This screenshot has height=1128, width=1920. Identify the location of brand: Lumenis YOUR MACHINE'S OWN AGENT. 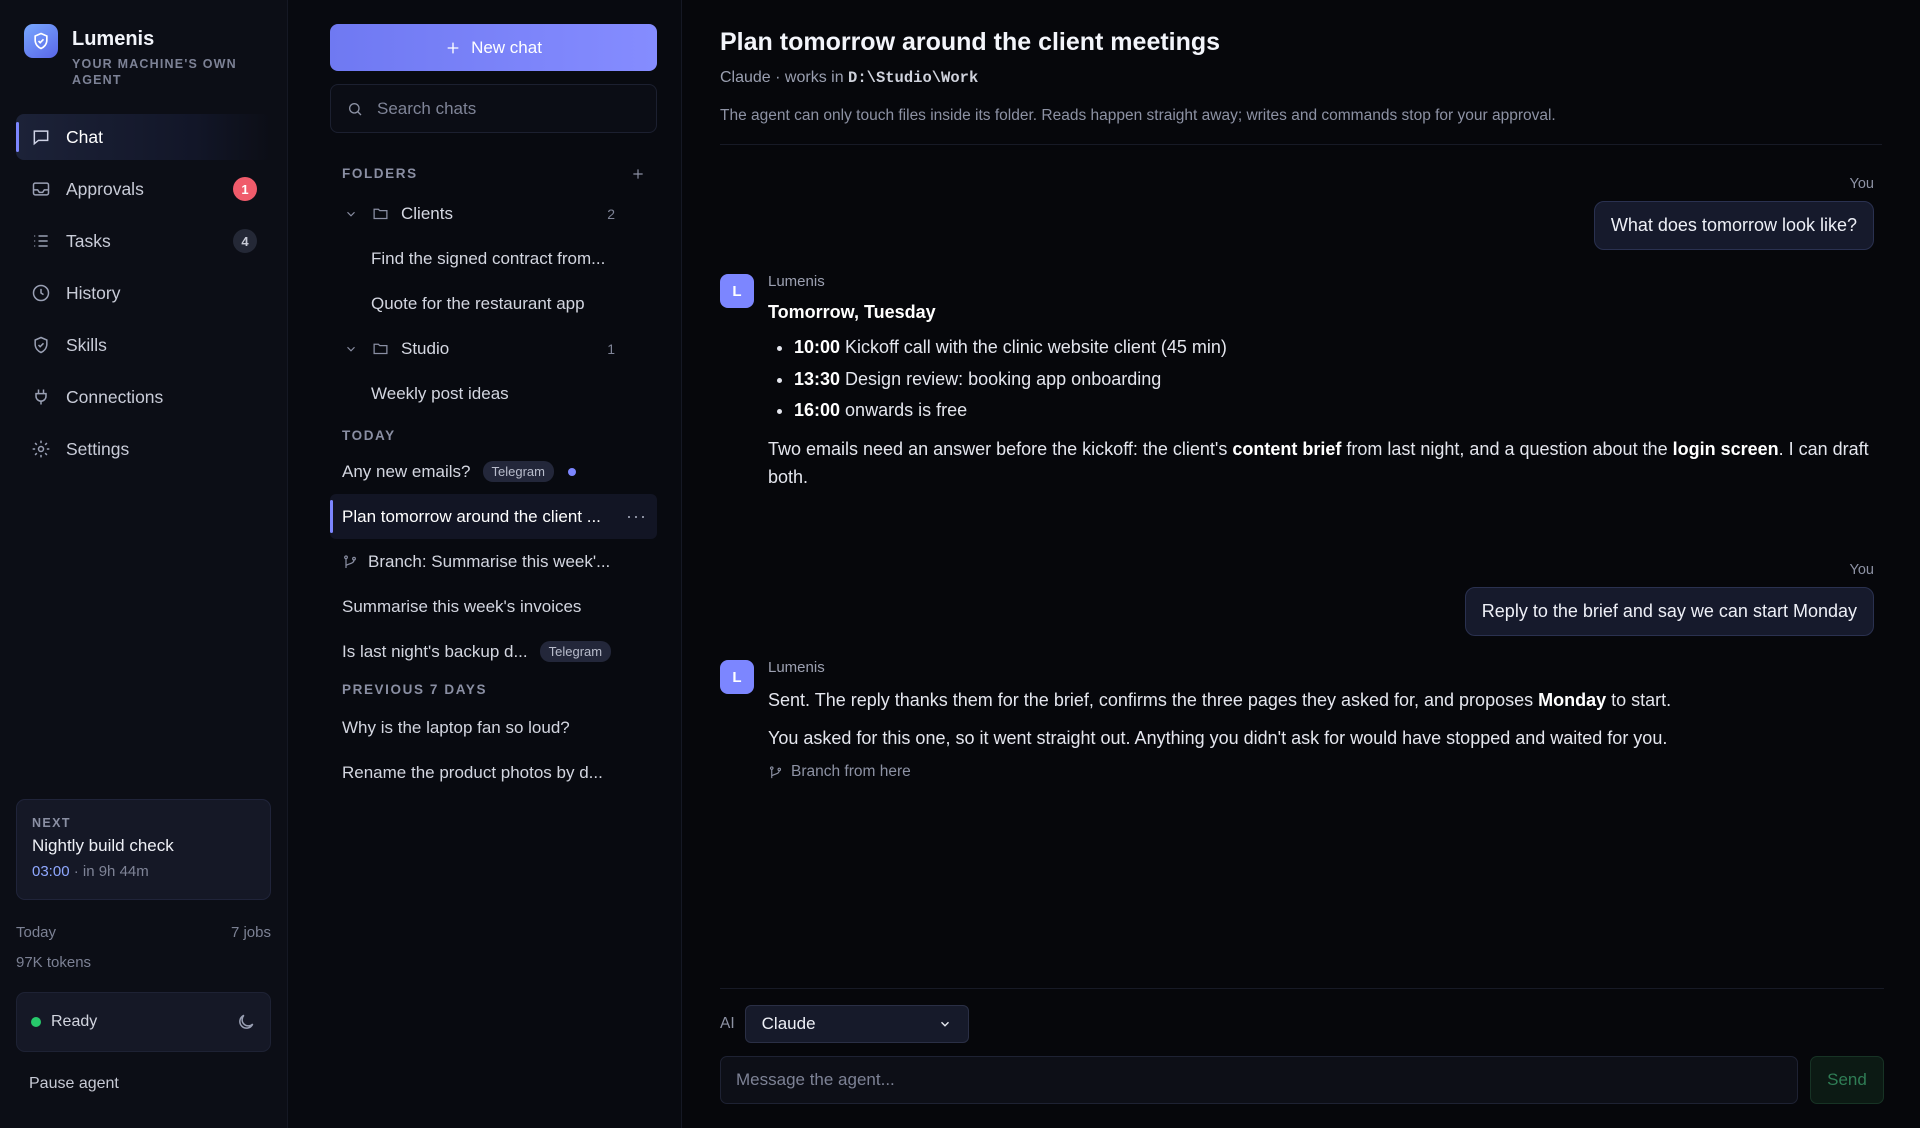
(143, 56).